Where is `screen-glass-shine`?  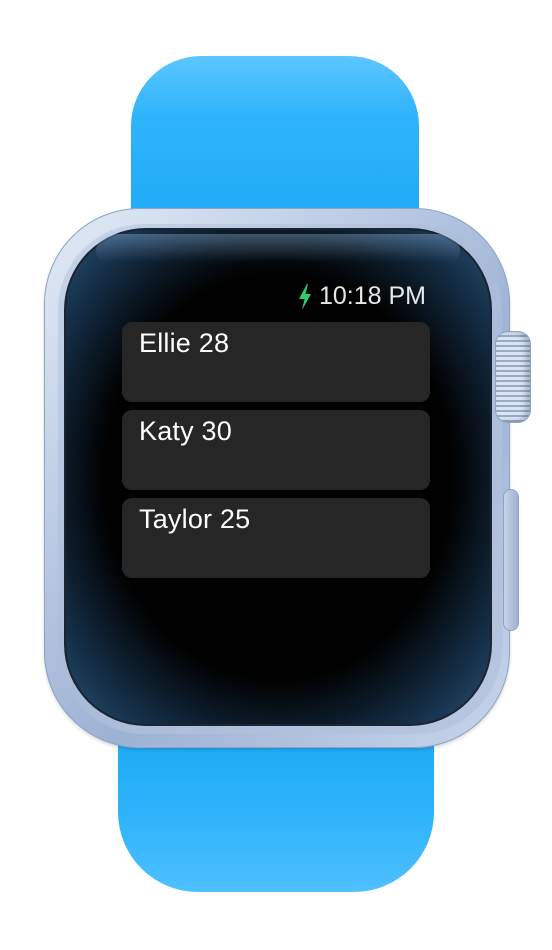
screen-glass-shine is located at coordinates (278, 248).